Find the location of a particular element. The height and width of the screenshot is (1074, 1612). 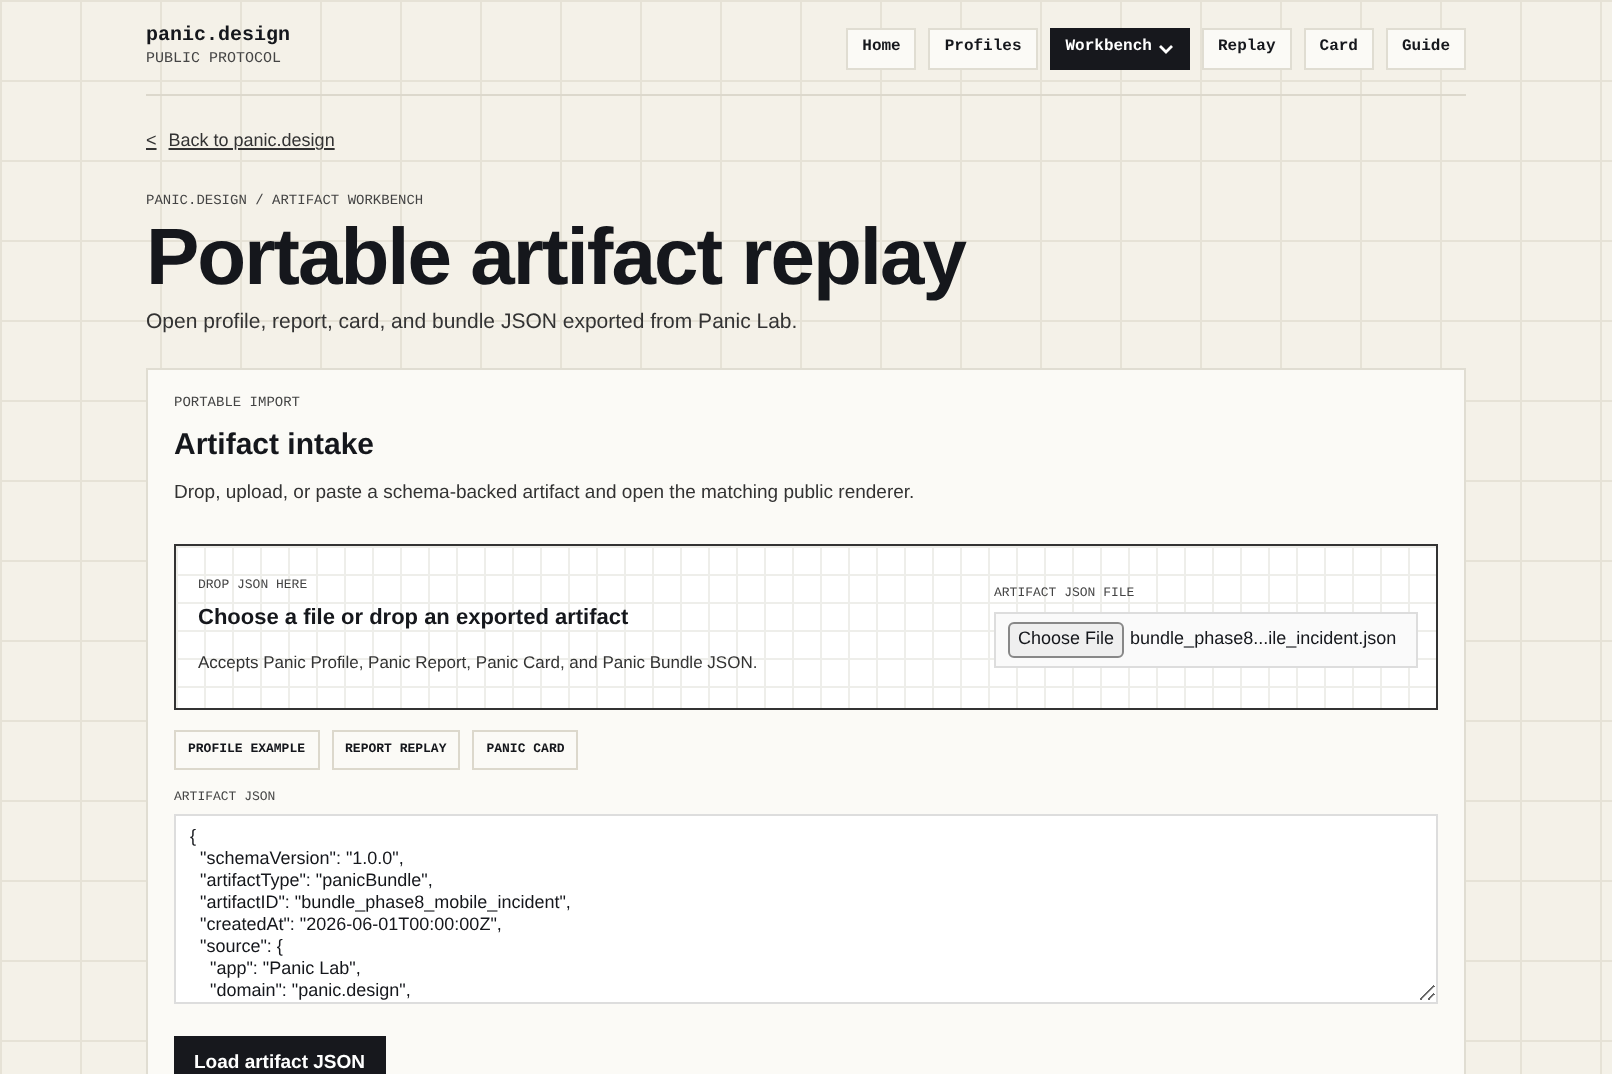

card-heading: Artifact intake is located at coordinates (275, 445).